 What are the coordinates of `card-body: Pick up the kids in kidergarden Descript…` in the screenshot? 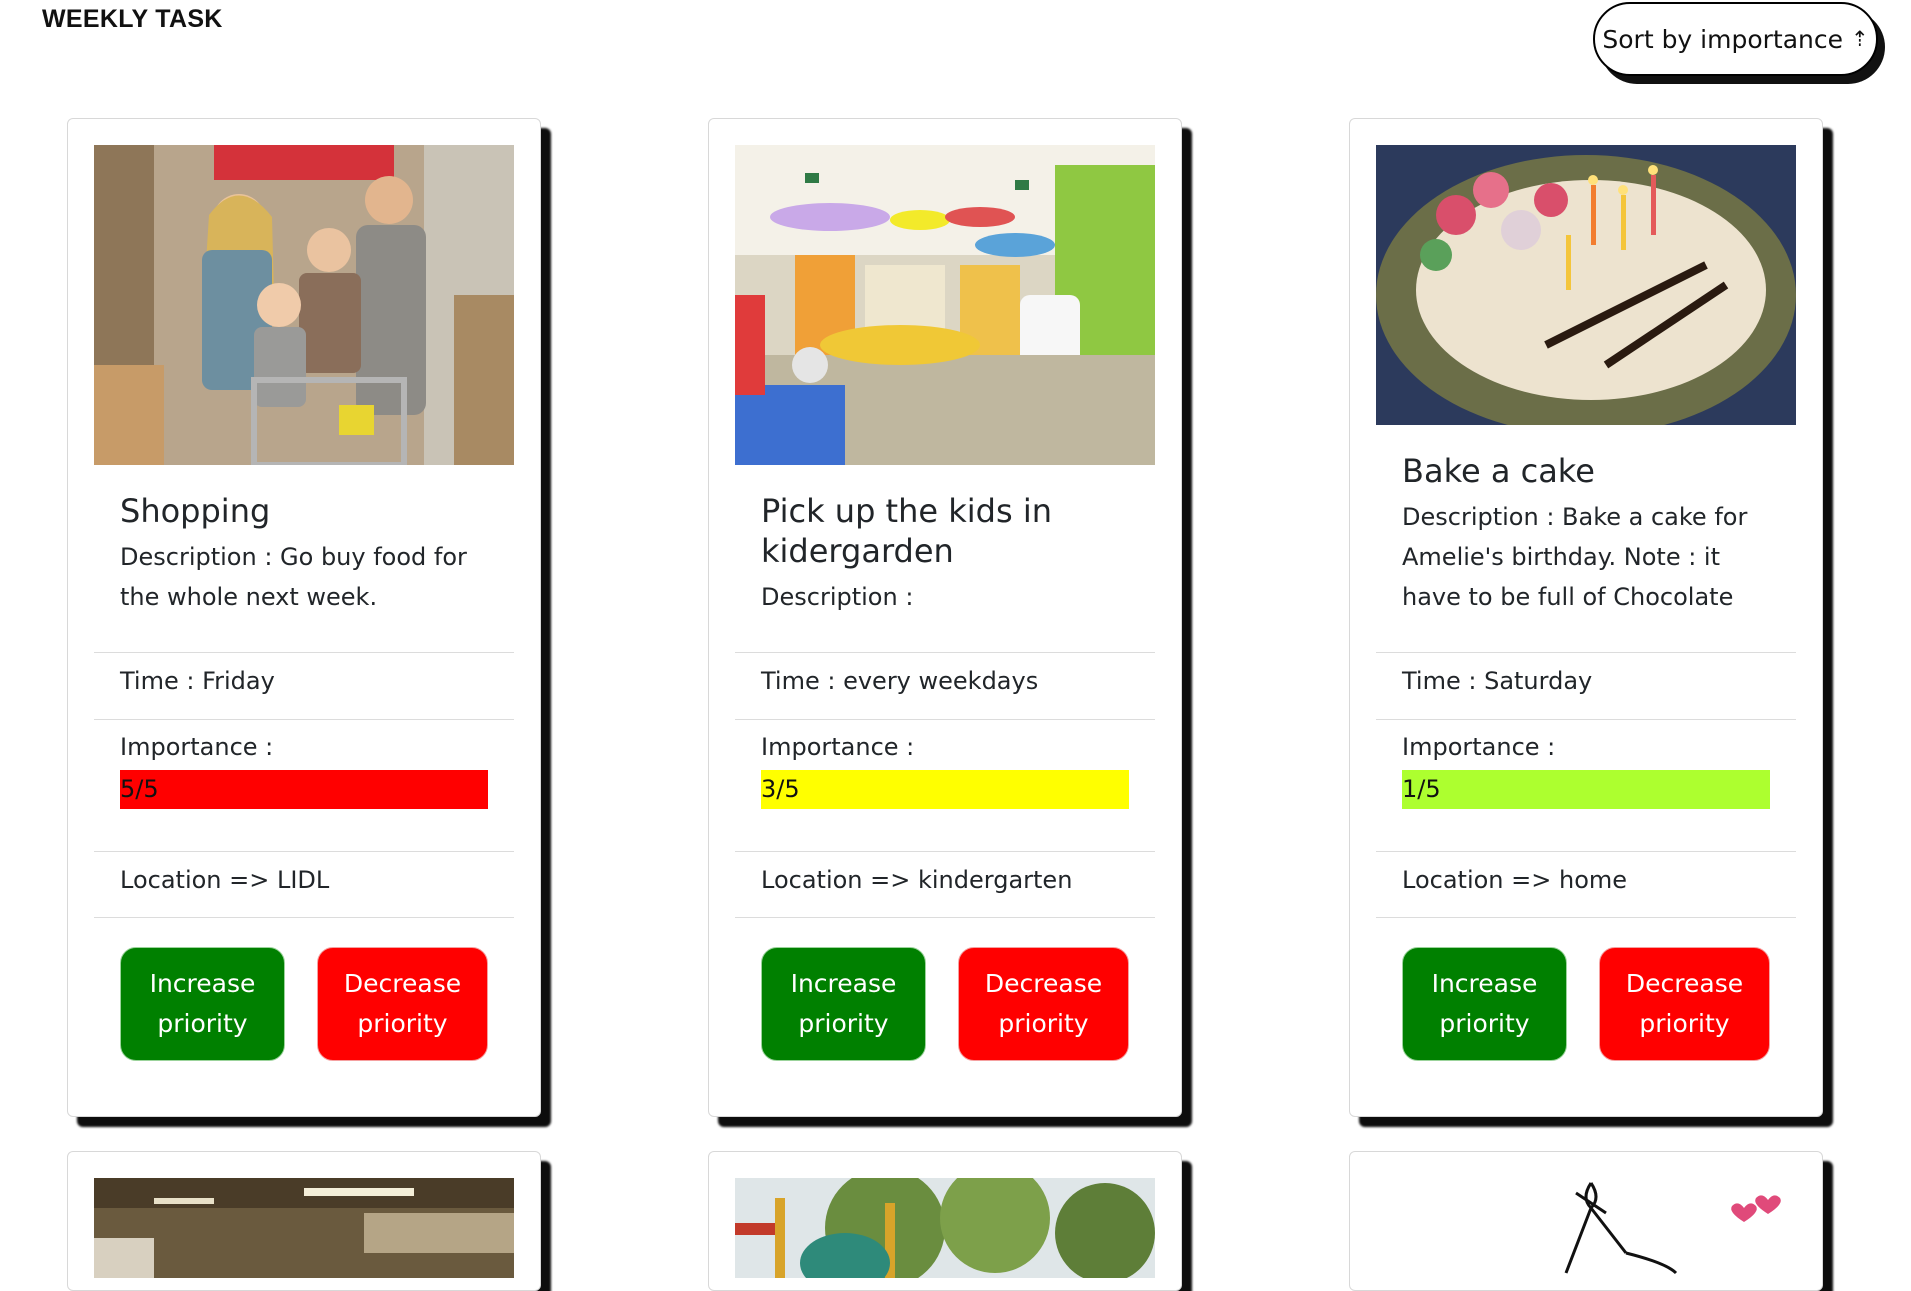 It's located at (945, 554).